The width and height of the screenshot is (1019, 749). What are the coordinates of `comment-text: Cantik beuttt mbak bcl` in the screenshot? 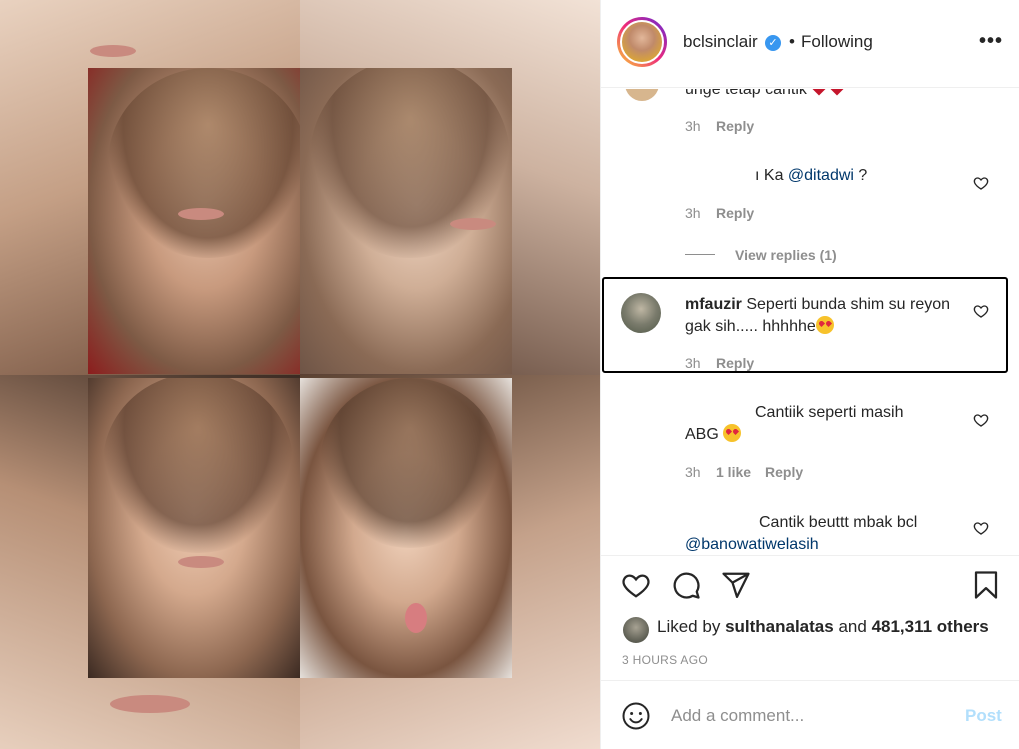 It's located at (838, 523).